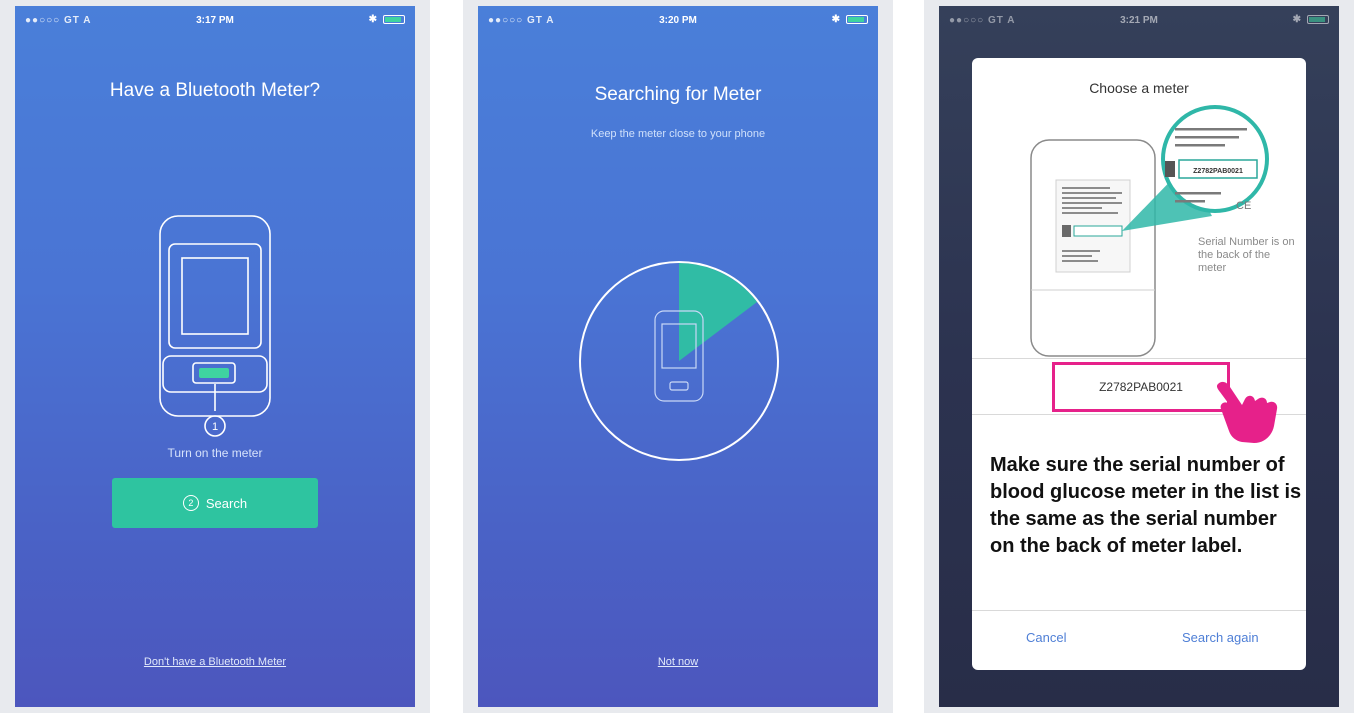  I want to click on meter-serial-value: Z2782PAB0021, so click(1141, 387).